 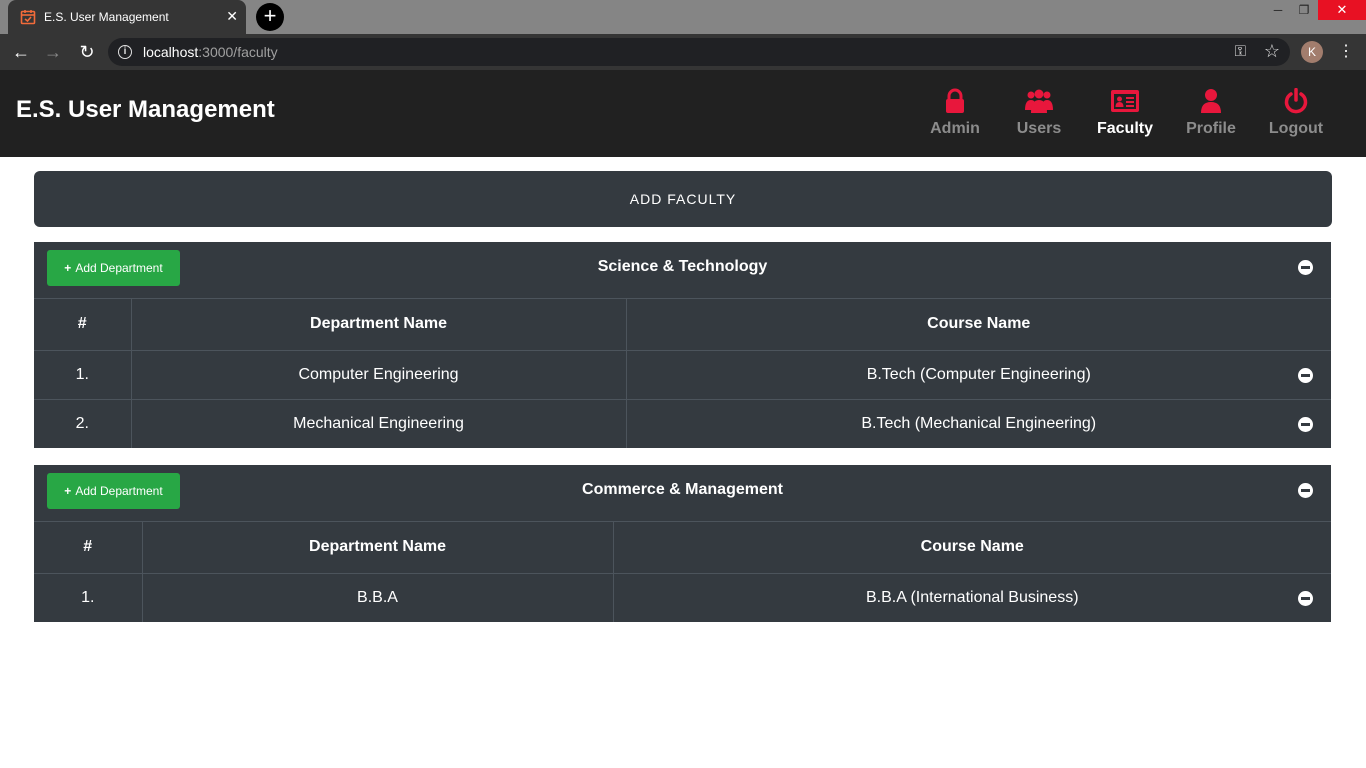 I want to click on lock-icon, so click(x=955, y=100).